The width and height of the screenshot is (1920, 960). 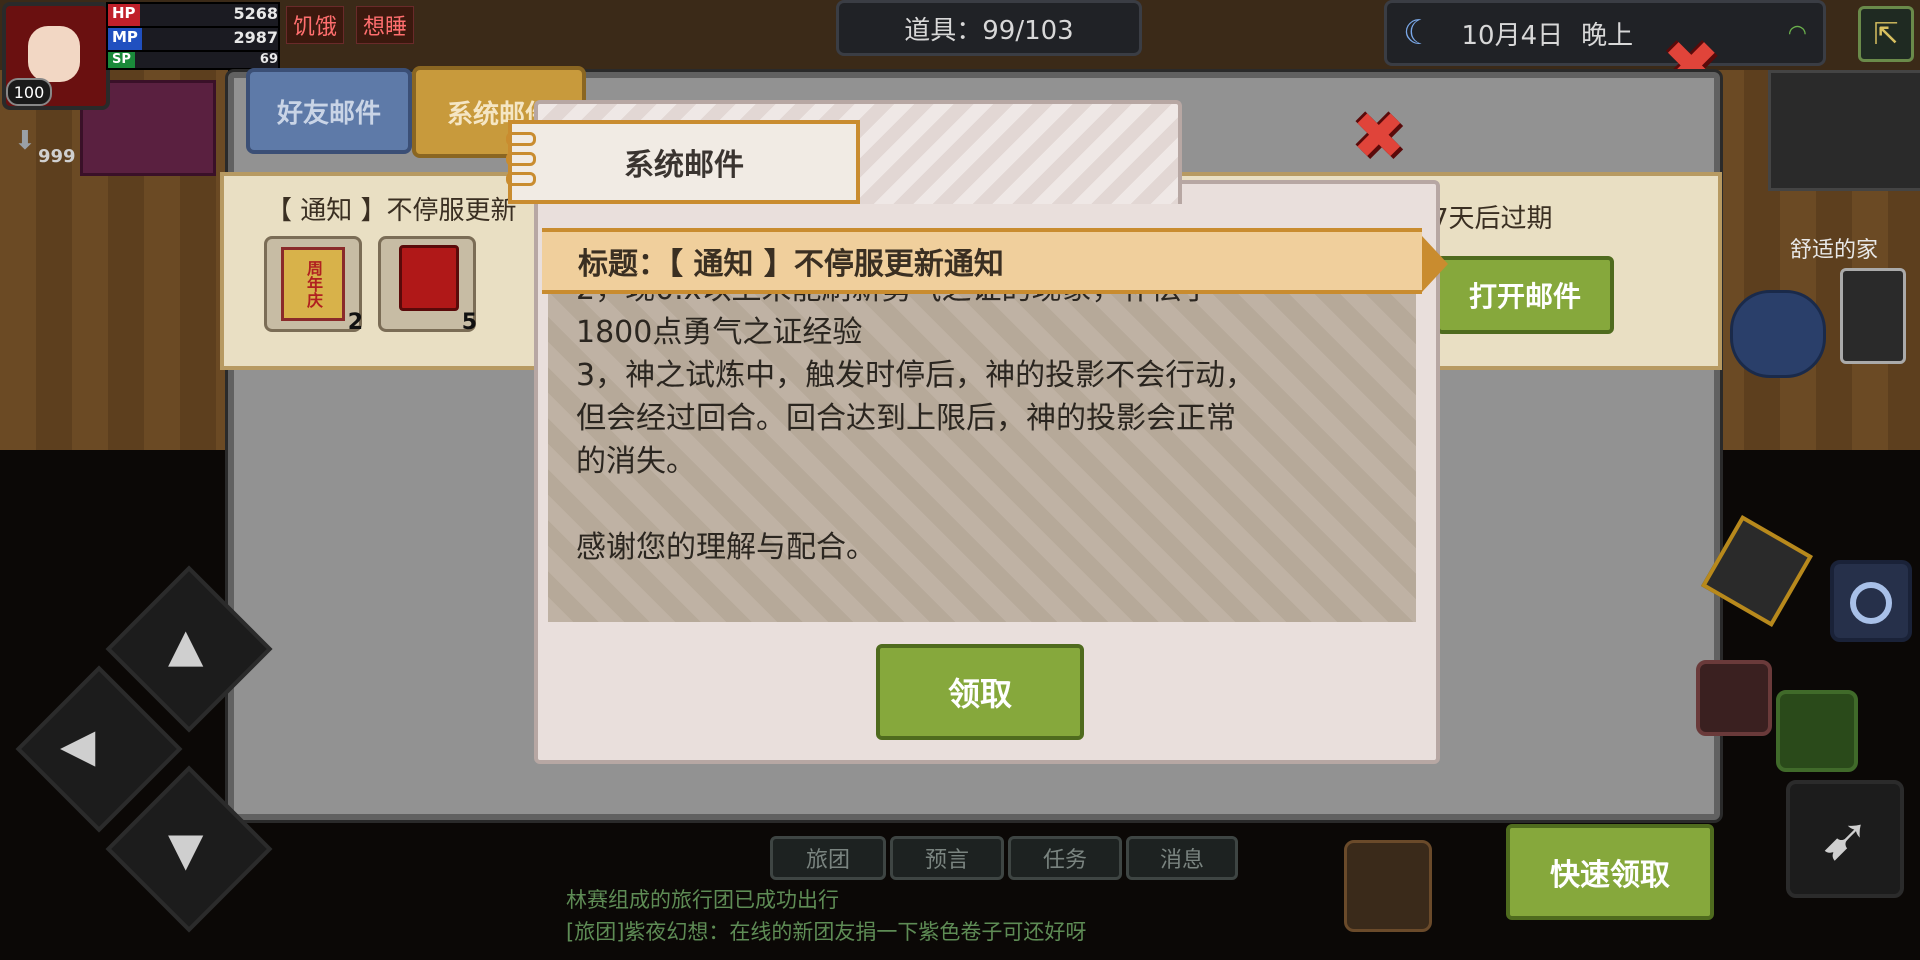 I want to click on mail-item-subject: 【 通知 】不停服更新, so click(x=391, y=211).